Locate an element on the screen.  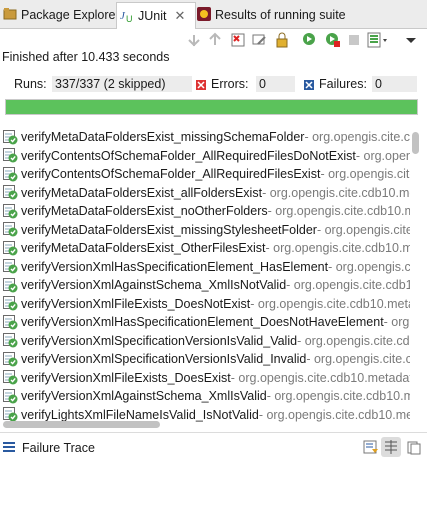
junit-icon: JU is located at coordinates (127, 16).